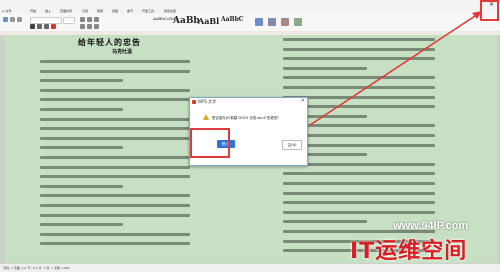 Image resolution: width=500 pixels, height=272 pixels. What do you see at coordinates (245, 118) in the screenshot?
I see `dialog-message: 是否保存对"新建 DOCX 文档.docx"的更改?` at bounding box center [245, 118].